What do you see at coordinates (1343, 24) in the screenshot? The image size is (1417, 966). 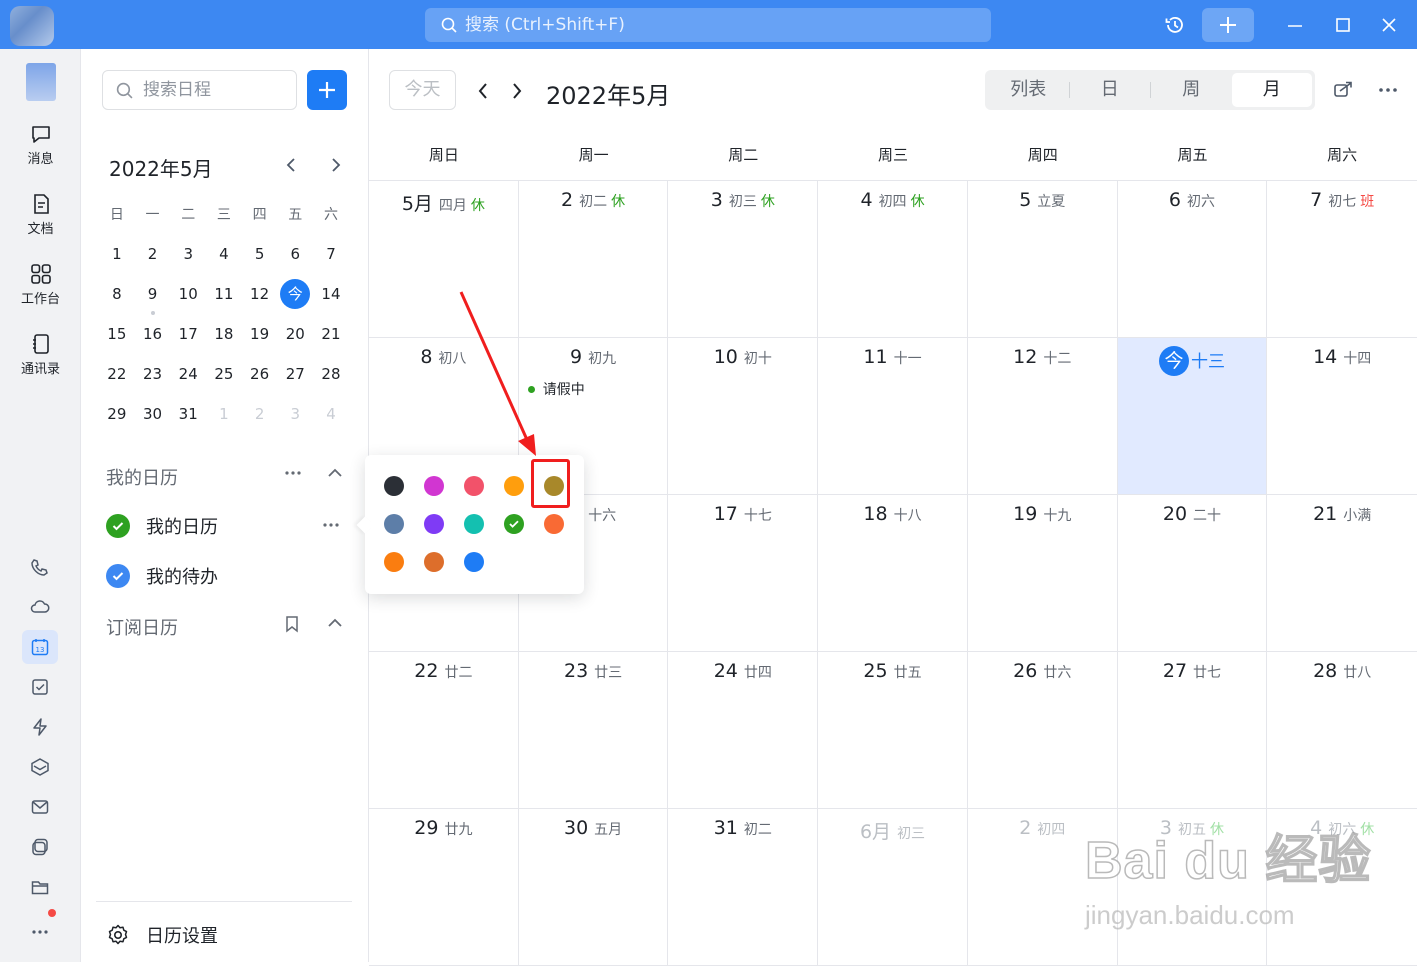 I see `maximize-button` at bounding box center [1343, 24].